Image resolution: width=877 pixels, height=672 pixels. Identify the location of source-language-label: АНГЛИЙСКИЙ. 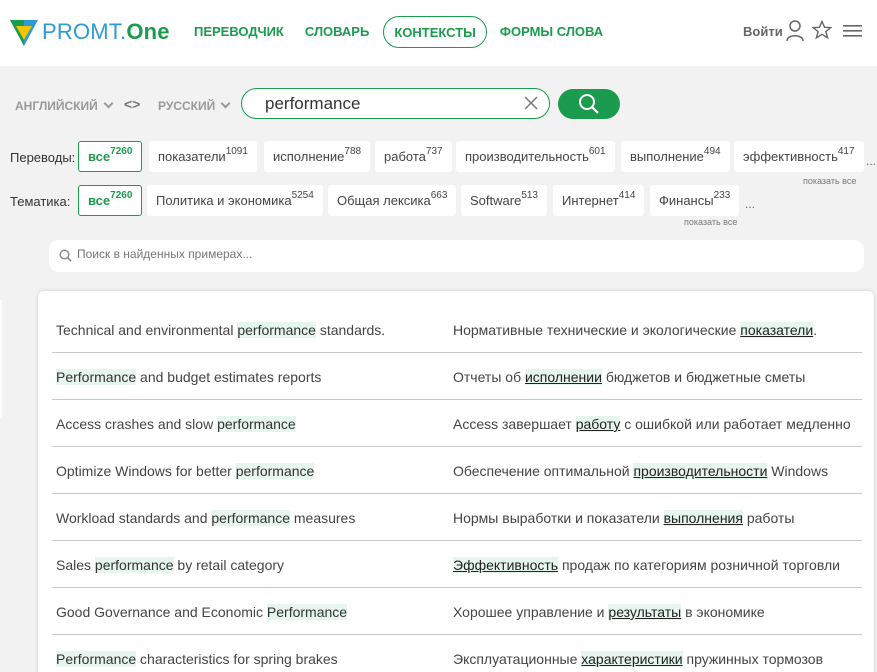
(56, 106).